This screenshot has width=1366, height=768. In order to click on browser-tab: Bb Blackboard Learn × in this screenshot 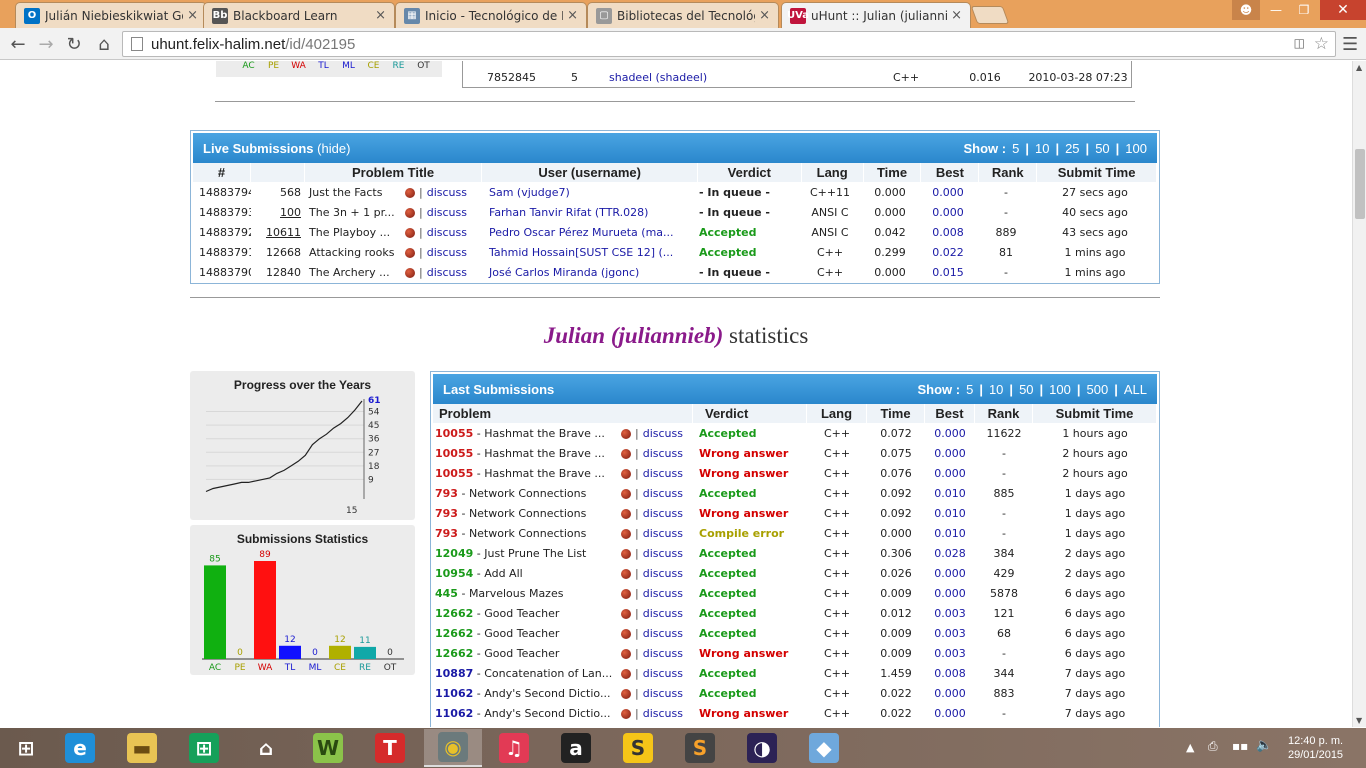, I will do `click(299, 15)`.